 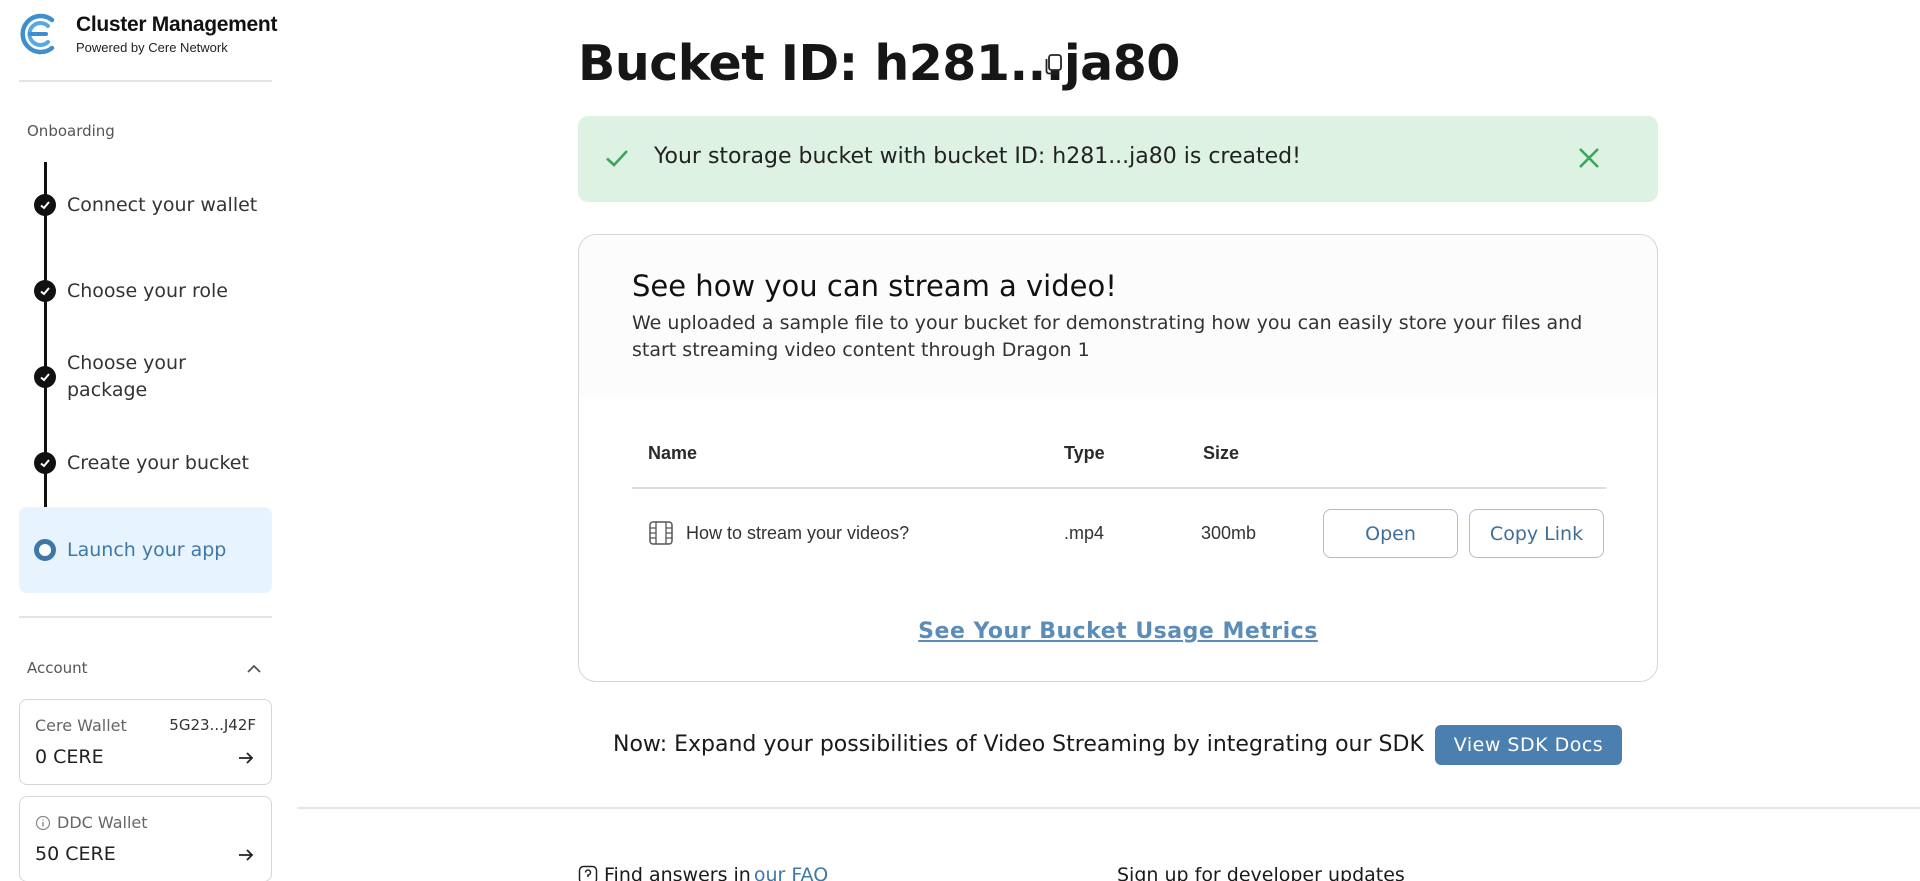 I want to click on step-choose-role: Choose your role, so click(x=145, y=291).